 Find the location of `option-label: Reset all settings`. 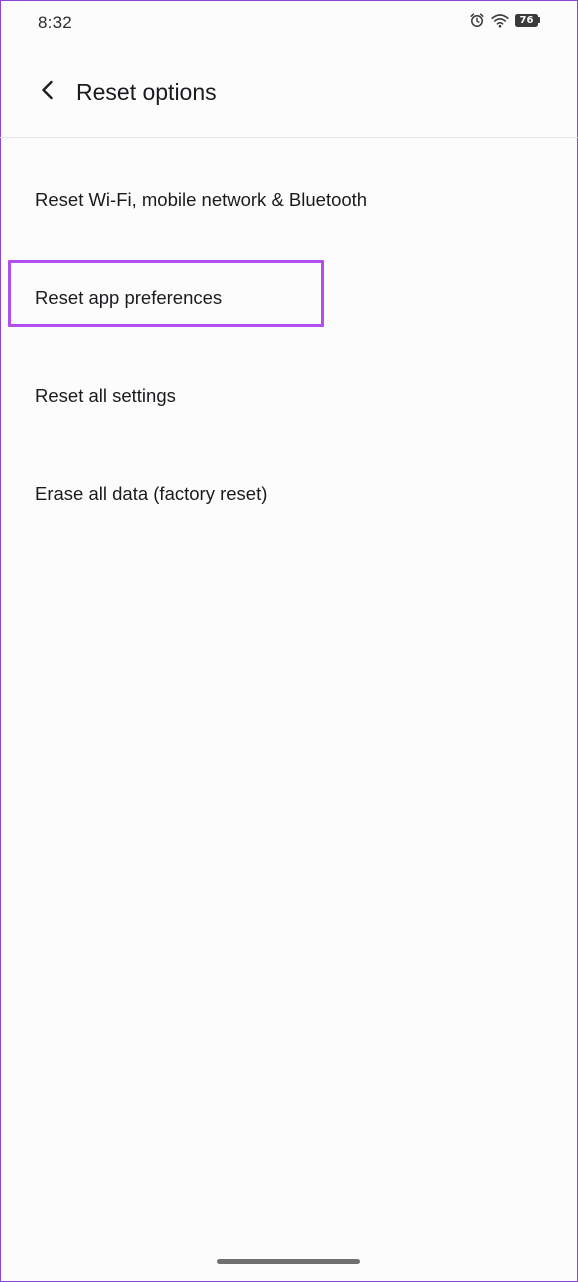

option-label: Reset all settings is located at coordinates (105, 395).